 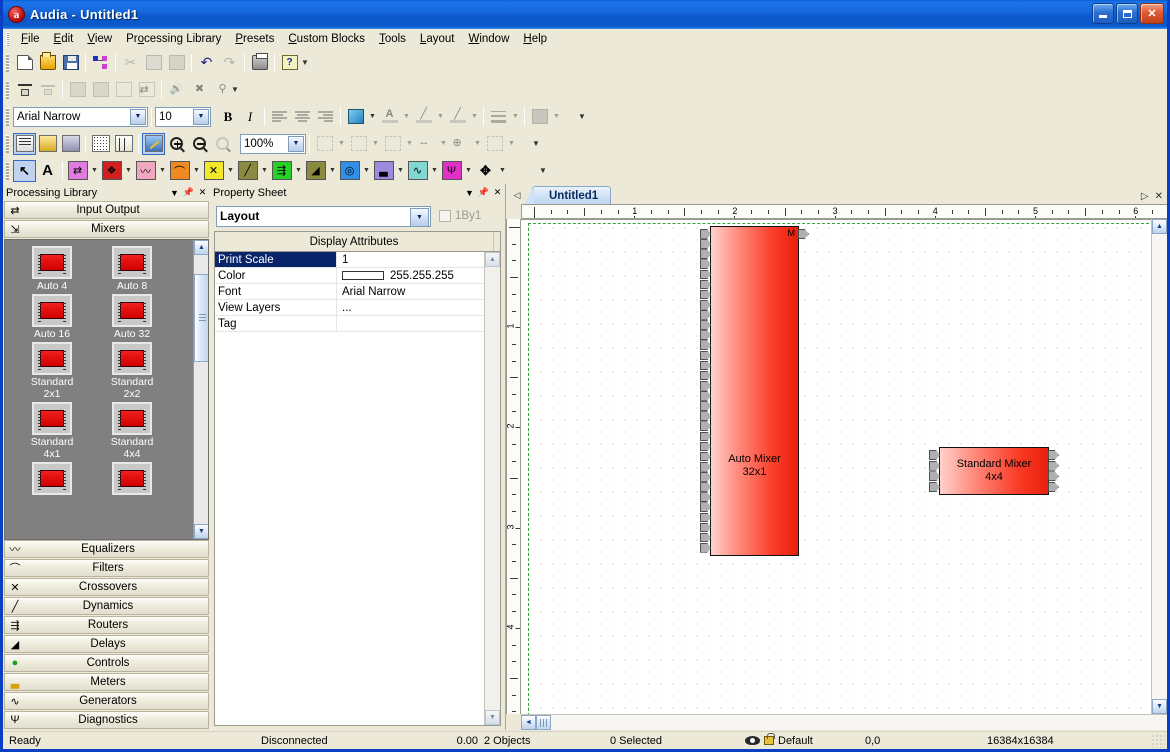 I want to click on align-left-button, so click(x=279, y=117).